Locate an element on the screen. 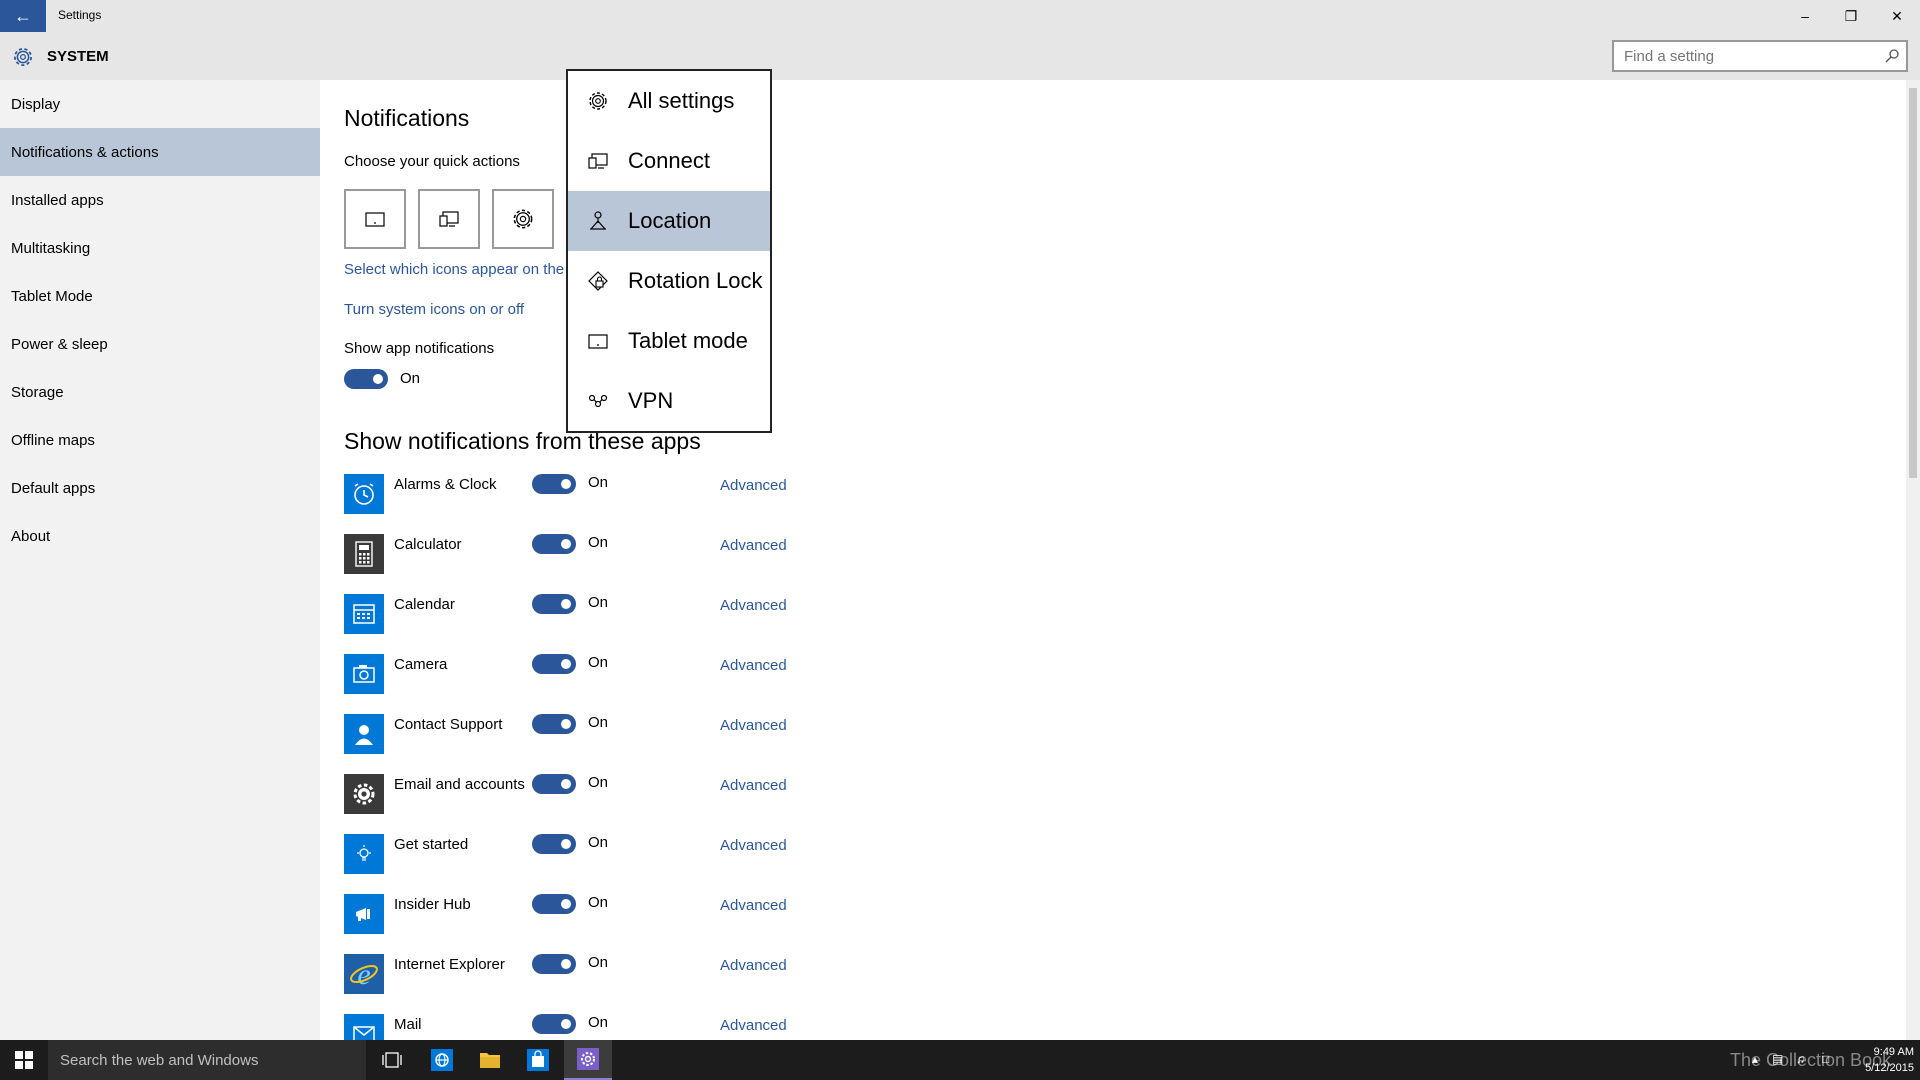 This screenshot has height=1080, width=1920. location-icon is located at coordinates (598, 220).